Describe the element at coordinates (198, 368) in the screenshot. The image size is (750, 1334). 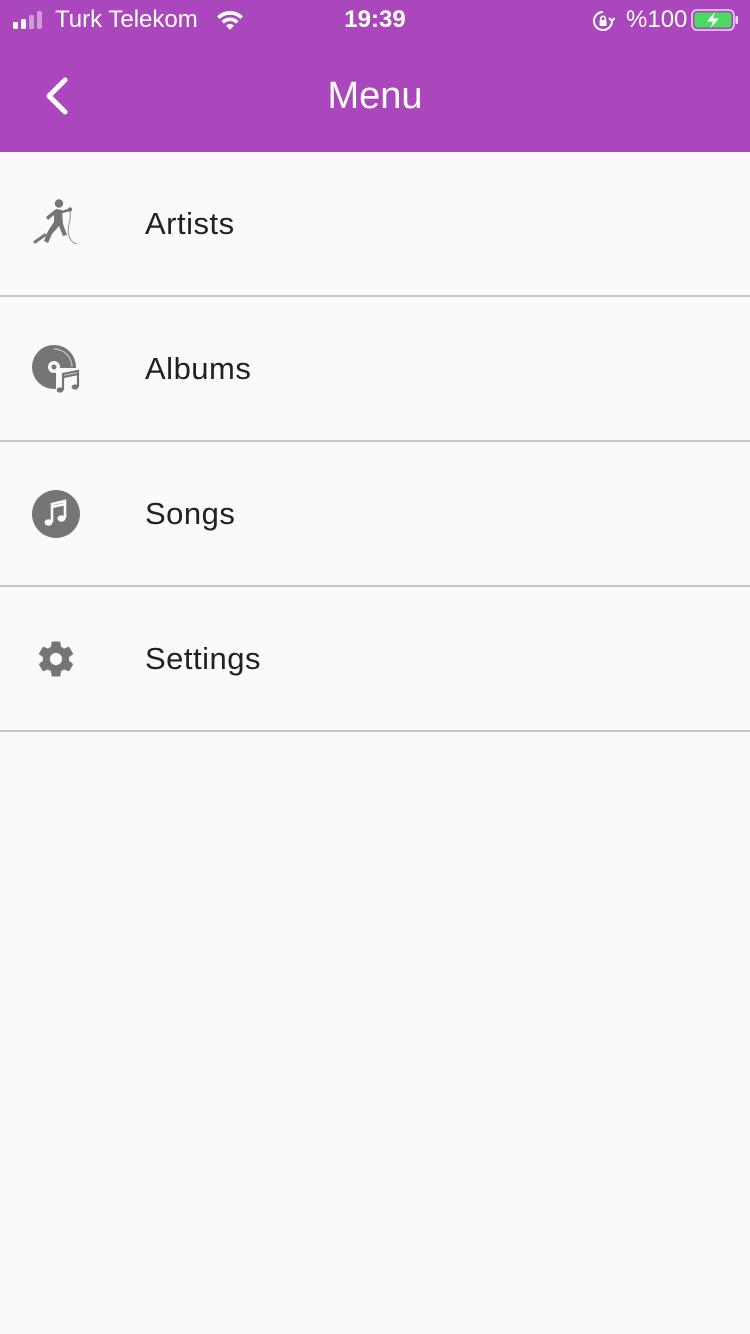
I see `menu-item-label: Albums` at that location.